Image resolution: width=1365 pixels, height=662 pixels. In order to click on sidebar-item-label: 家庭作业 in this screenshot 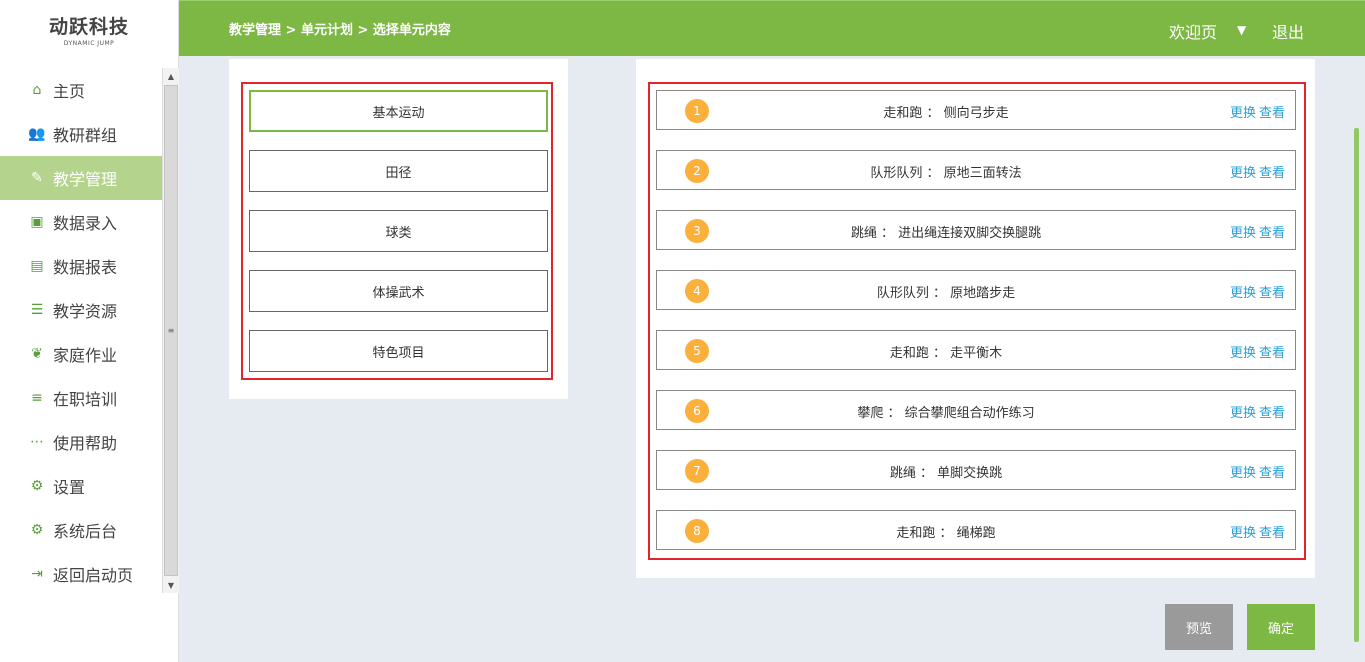, I will do `click(85, 355)`.